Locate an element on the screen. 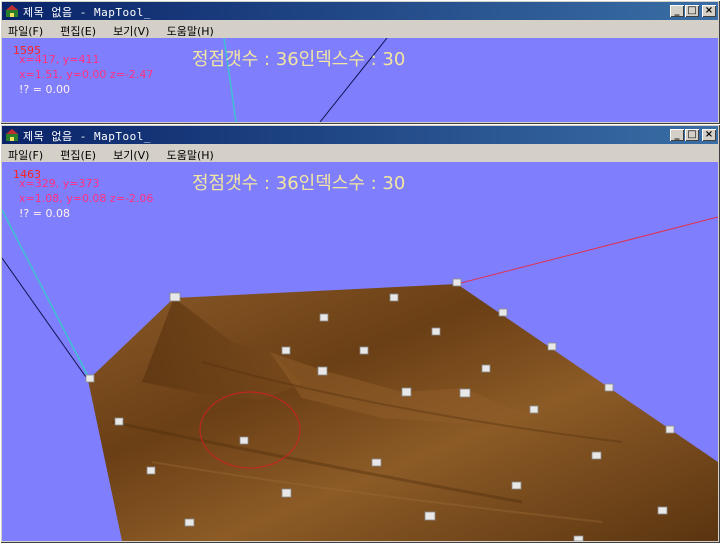 The height and width of the screenshot is (543, 720). mouse-coords: x=329, y=373 is located at coordinates (59, 183).